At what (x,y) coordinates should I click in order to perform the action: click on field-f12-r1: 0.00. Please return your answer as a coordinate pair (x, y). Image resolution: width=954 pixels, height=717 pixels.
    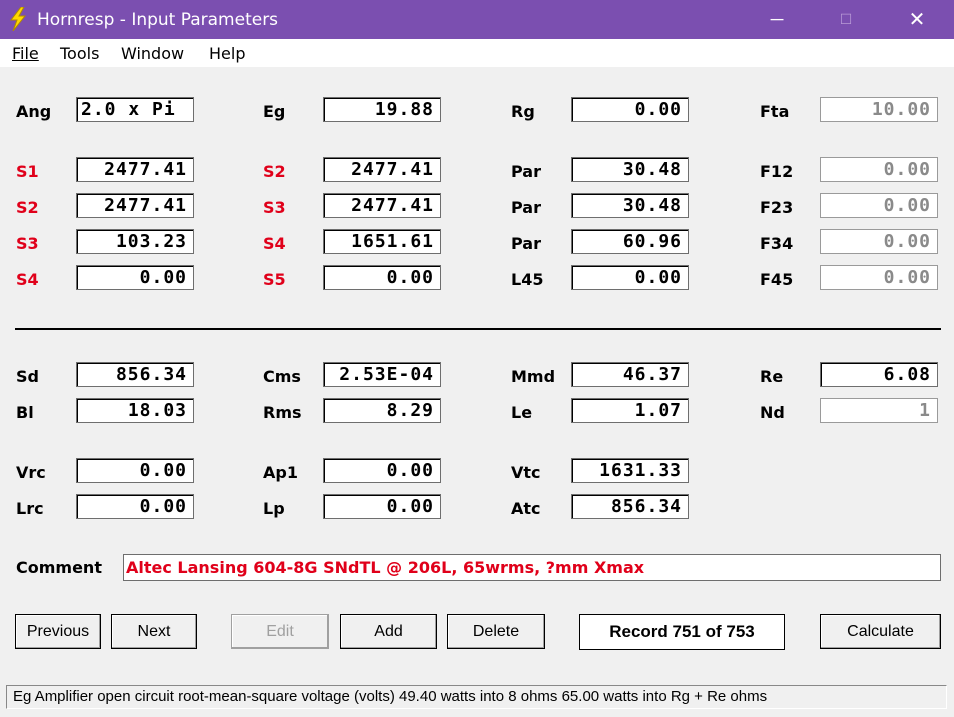
    Looking at the image, I should click on (879, 169).